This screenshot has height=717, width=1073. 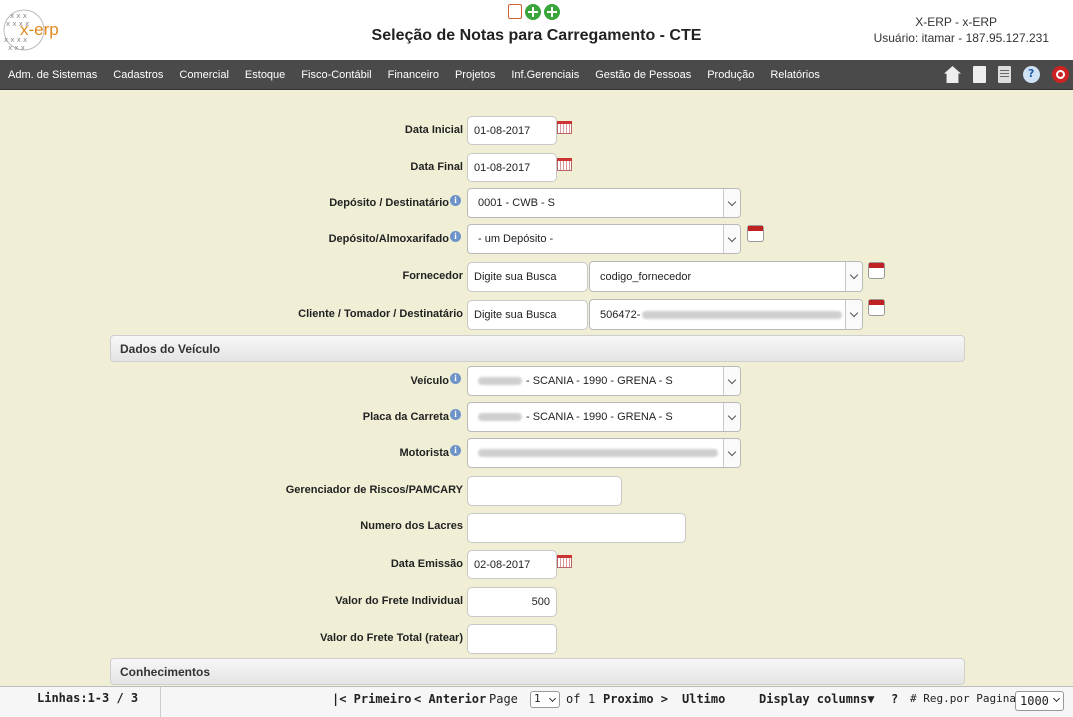 What do you see at coordinates (527, 277) in the screenshot?
I see `fornecedor-search-input: Digite sua Busca` at bounding box center [527, 277].